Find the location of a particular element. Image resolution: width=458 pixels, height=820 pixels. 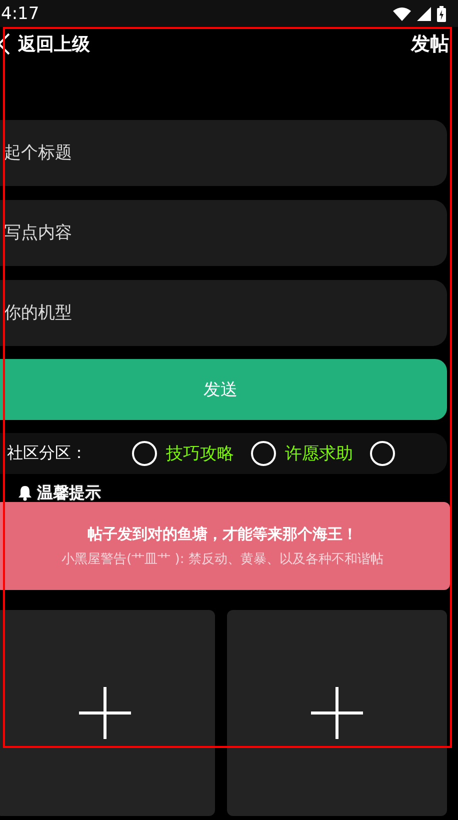

category-label: 社区分区： is located at coordinates (47, 453).